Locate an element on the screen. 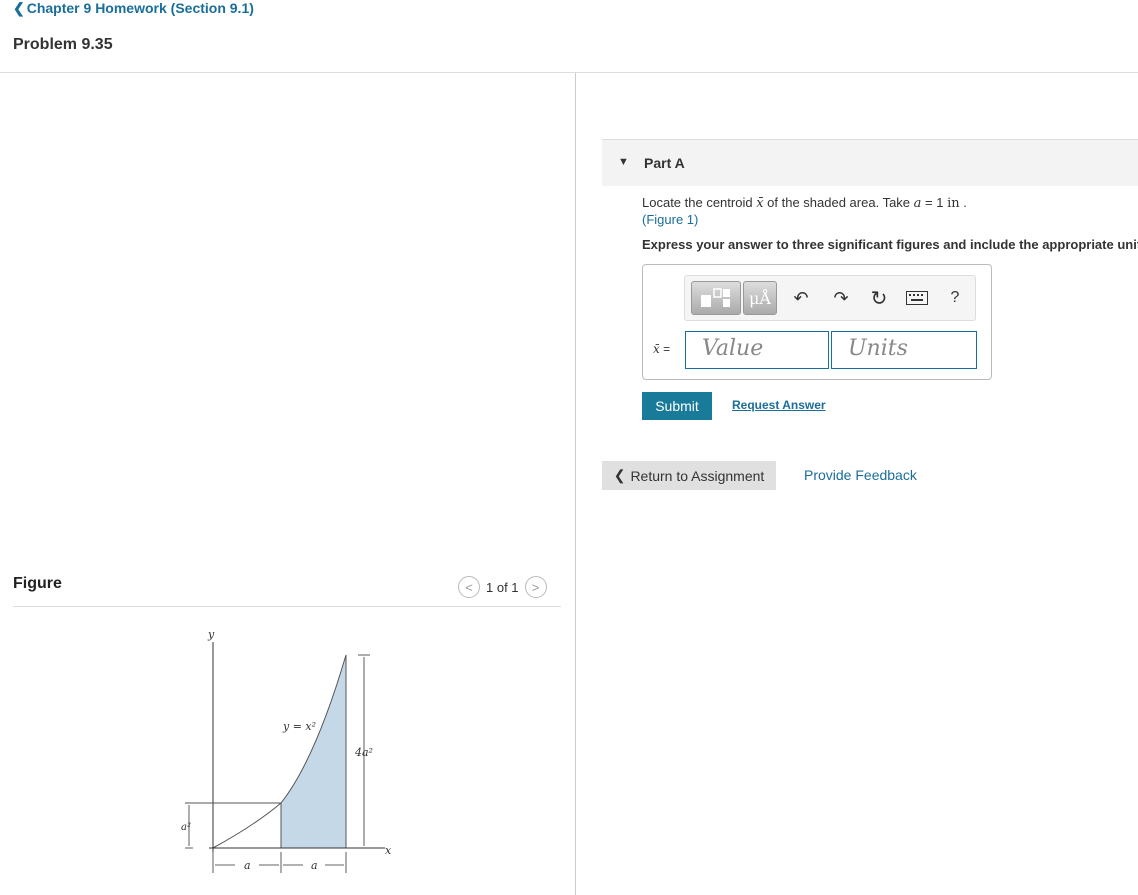 The height and width of the screenshot is (895, 1138). figure-heading: Figure is located at coordinates (37, 583).